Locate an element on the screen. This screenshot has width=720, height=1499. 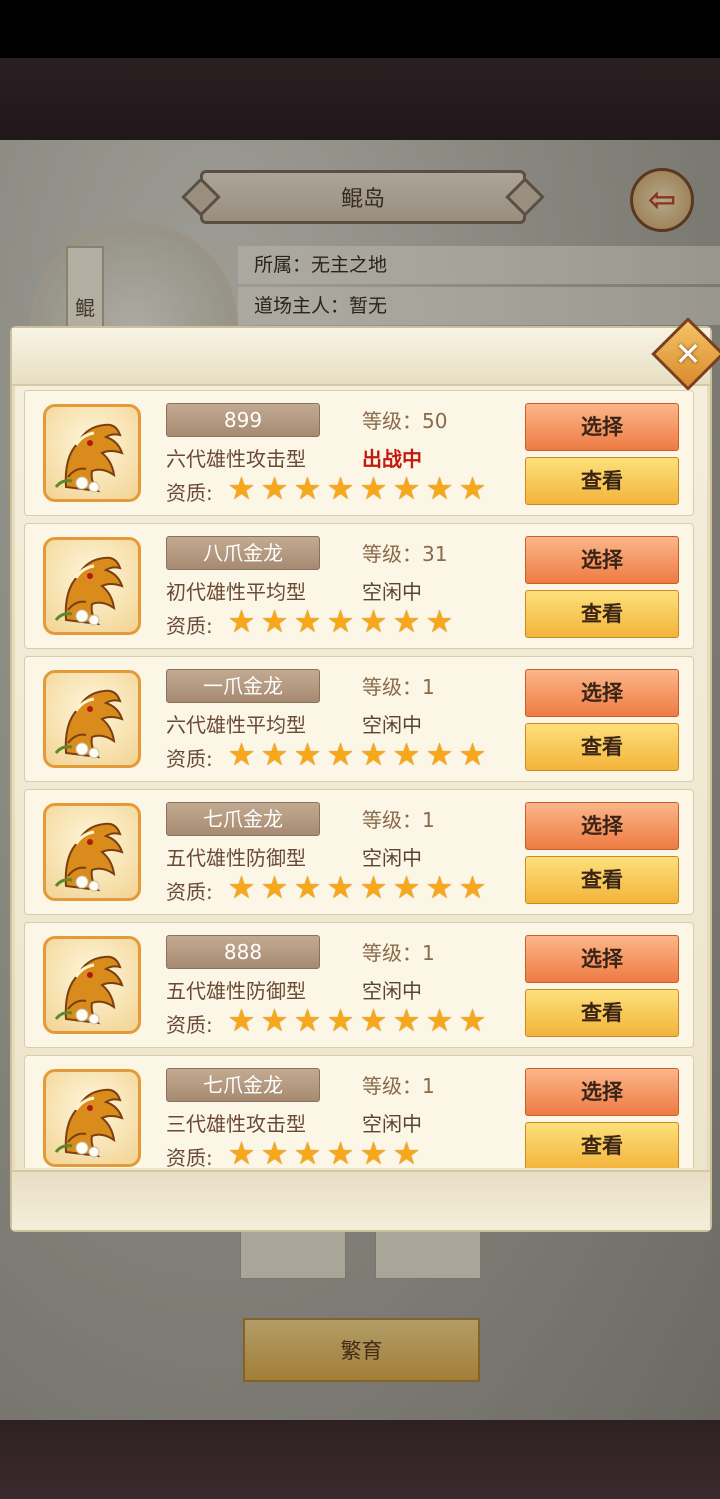
quality-stars: ★ ★ ★ ★ ★ ★ ★ is located at coordinates (340, 622).